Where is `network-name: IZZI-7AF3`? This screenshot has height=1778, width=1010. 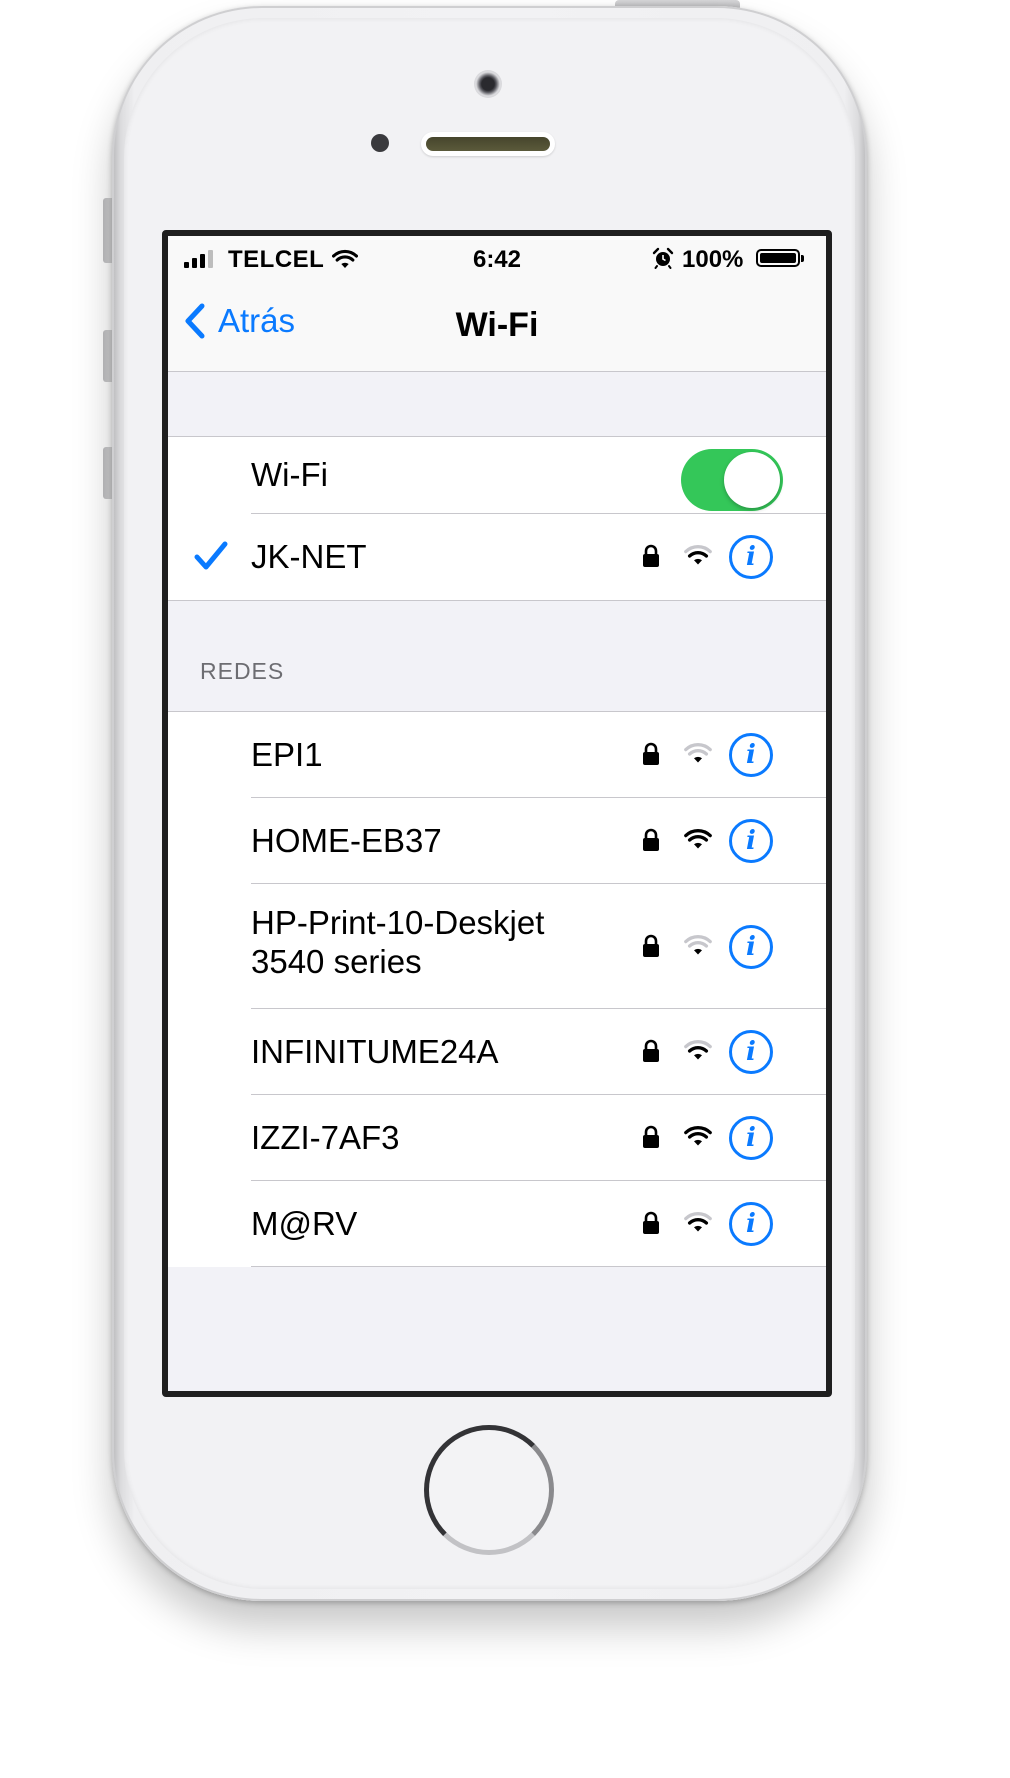
network-name: IZZI-7AF3 is located at coordinates (325, 1138).